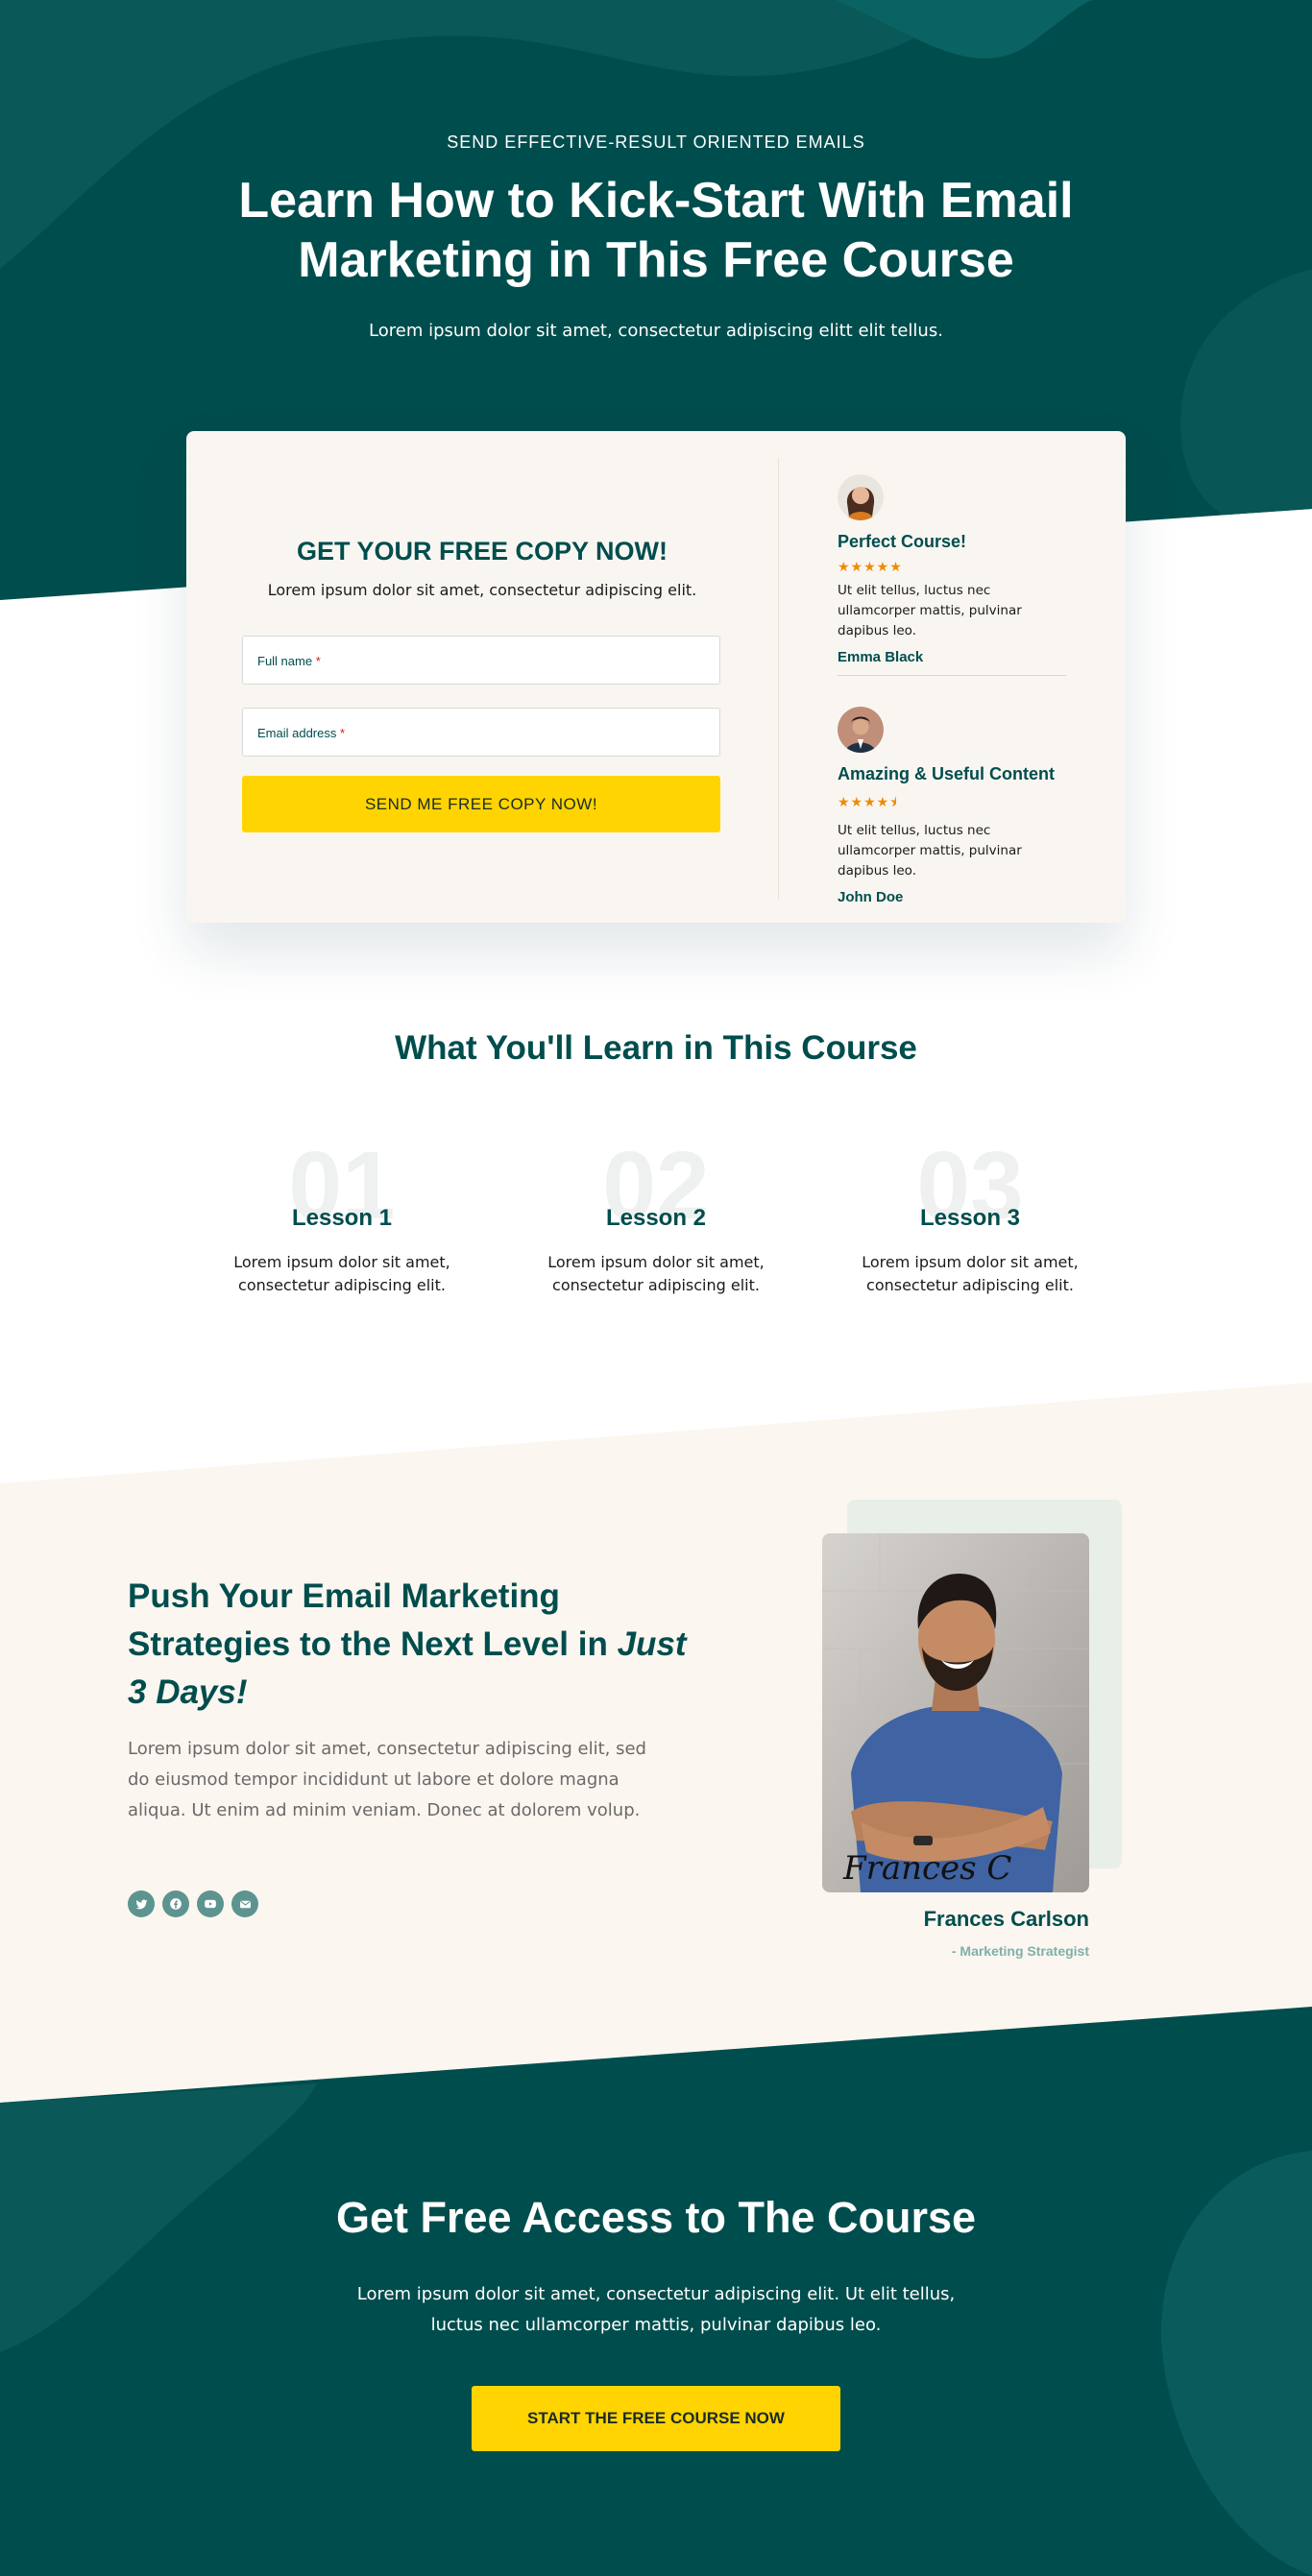  Describe the element at coordinates (952, 675) in the screenshot. I see `review-separator` at that location.